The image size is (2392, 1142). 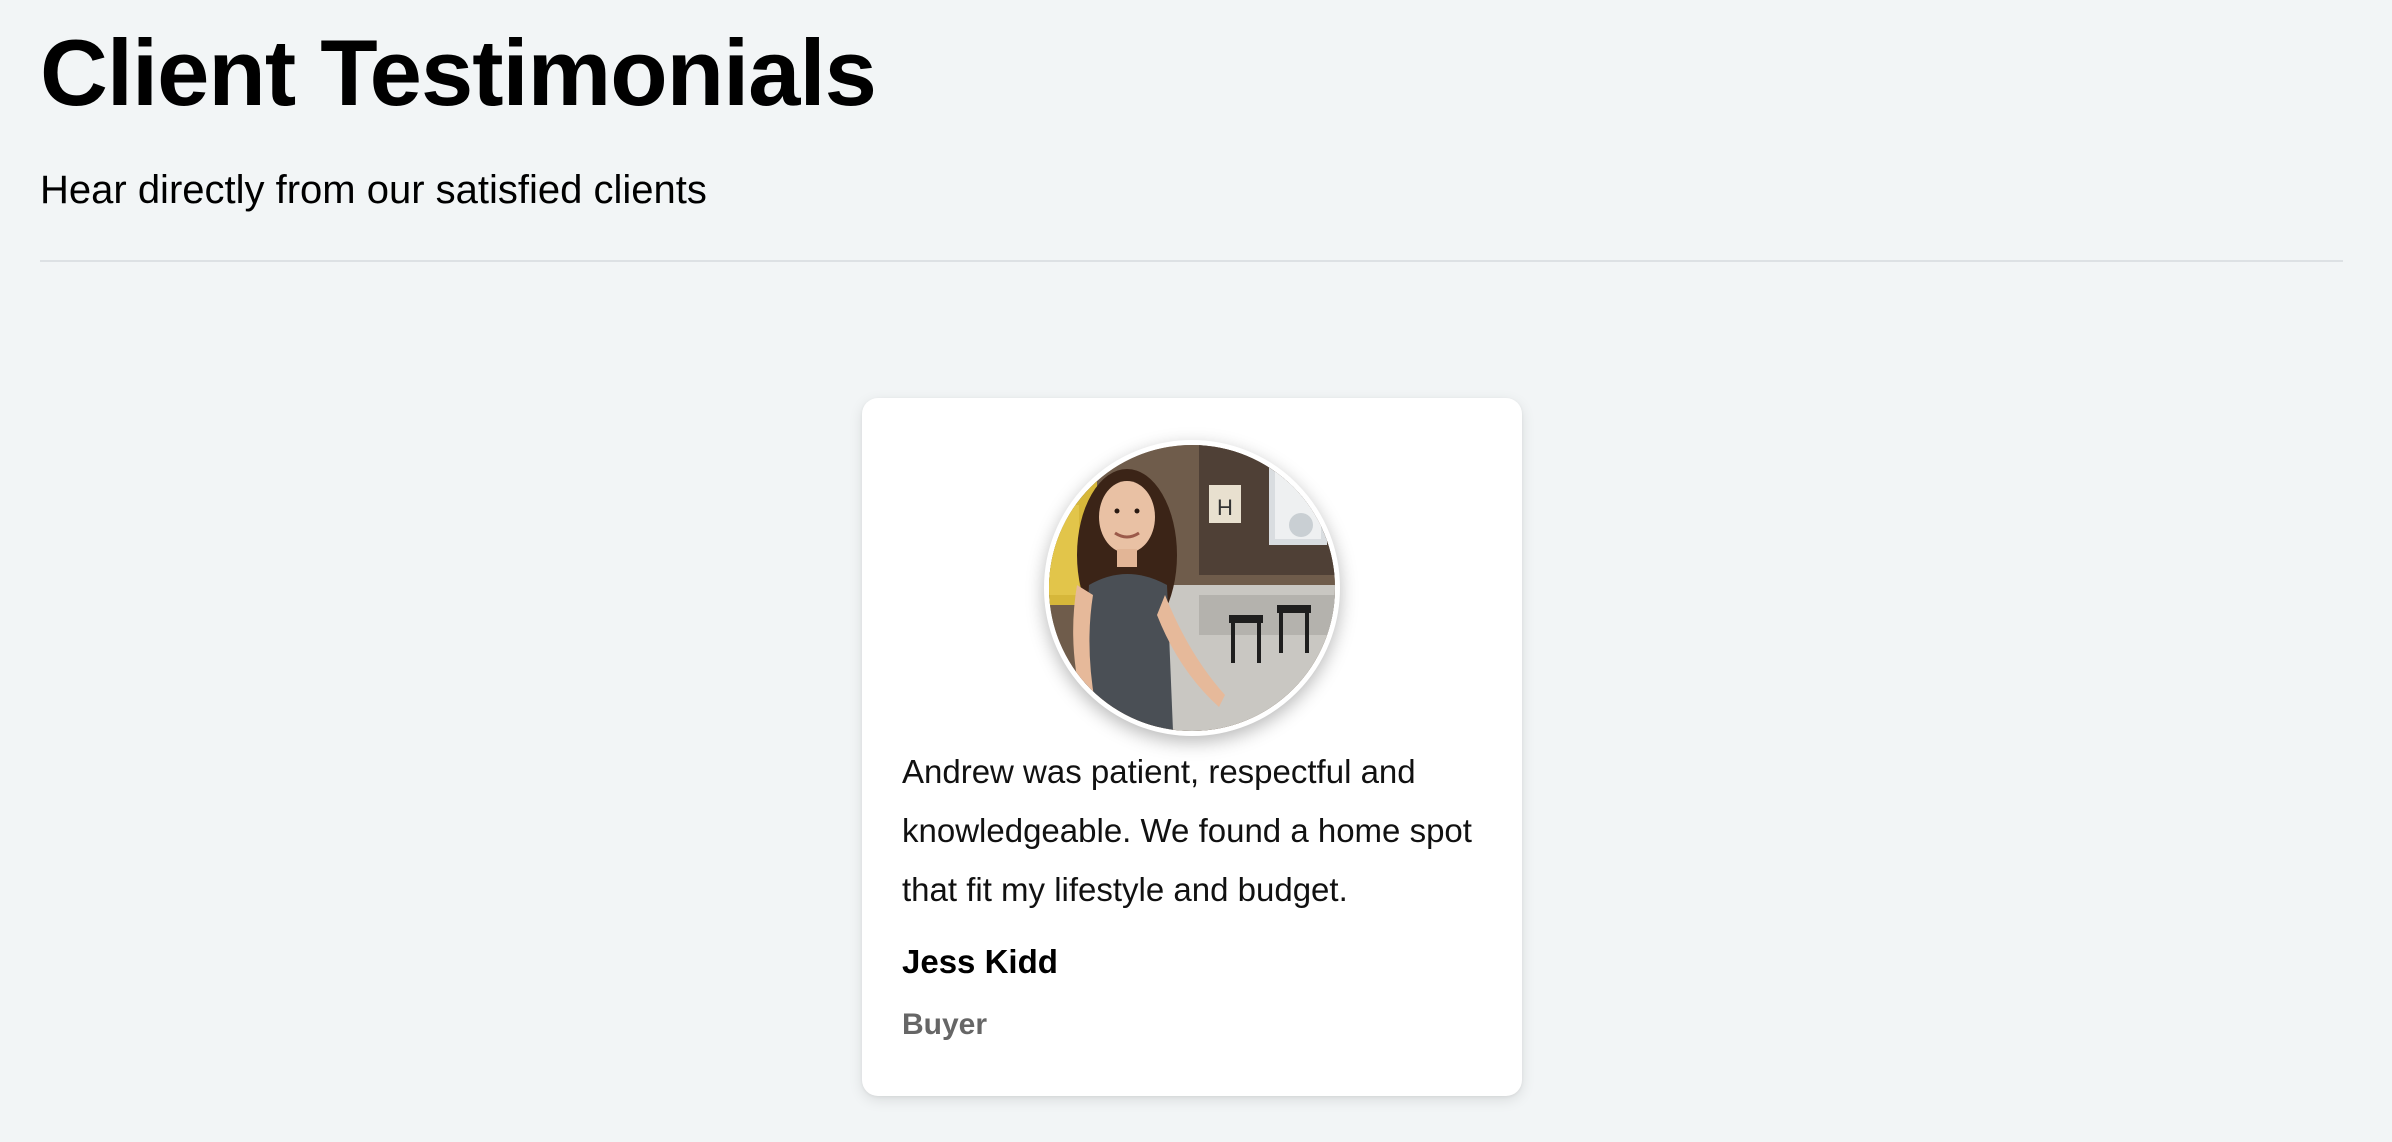 What do you see at coordinates (1191, 261) in the screenshot?
I see `header-divider` at bounding box center [1191, 261].